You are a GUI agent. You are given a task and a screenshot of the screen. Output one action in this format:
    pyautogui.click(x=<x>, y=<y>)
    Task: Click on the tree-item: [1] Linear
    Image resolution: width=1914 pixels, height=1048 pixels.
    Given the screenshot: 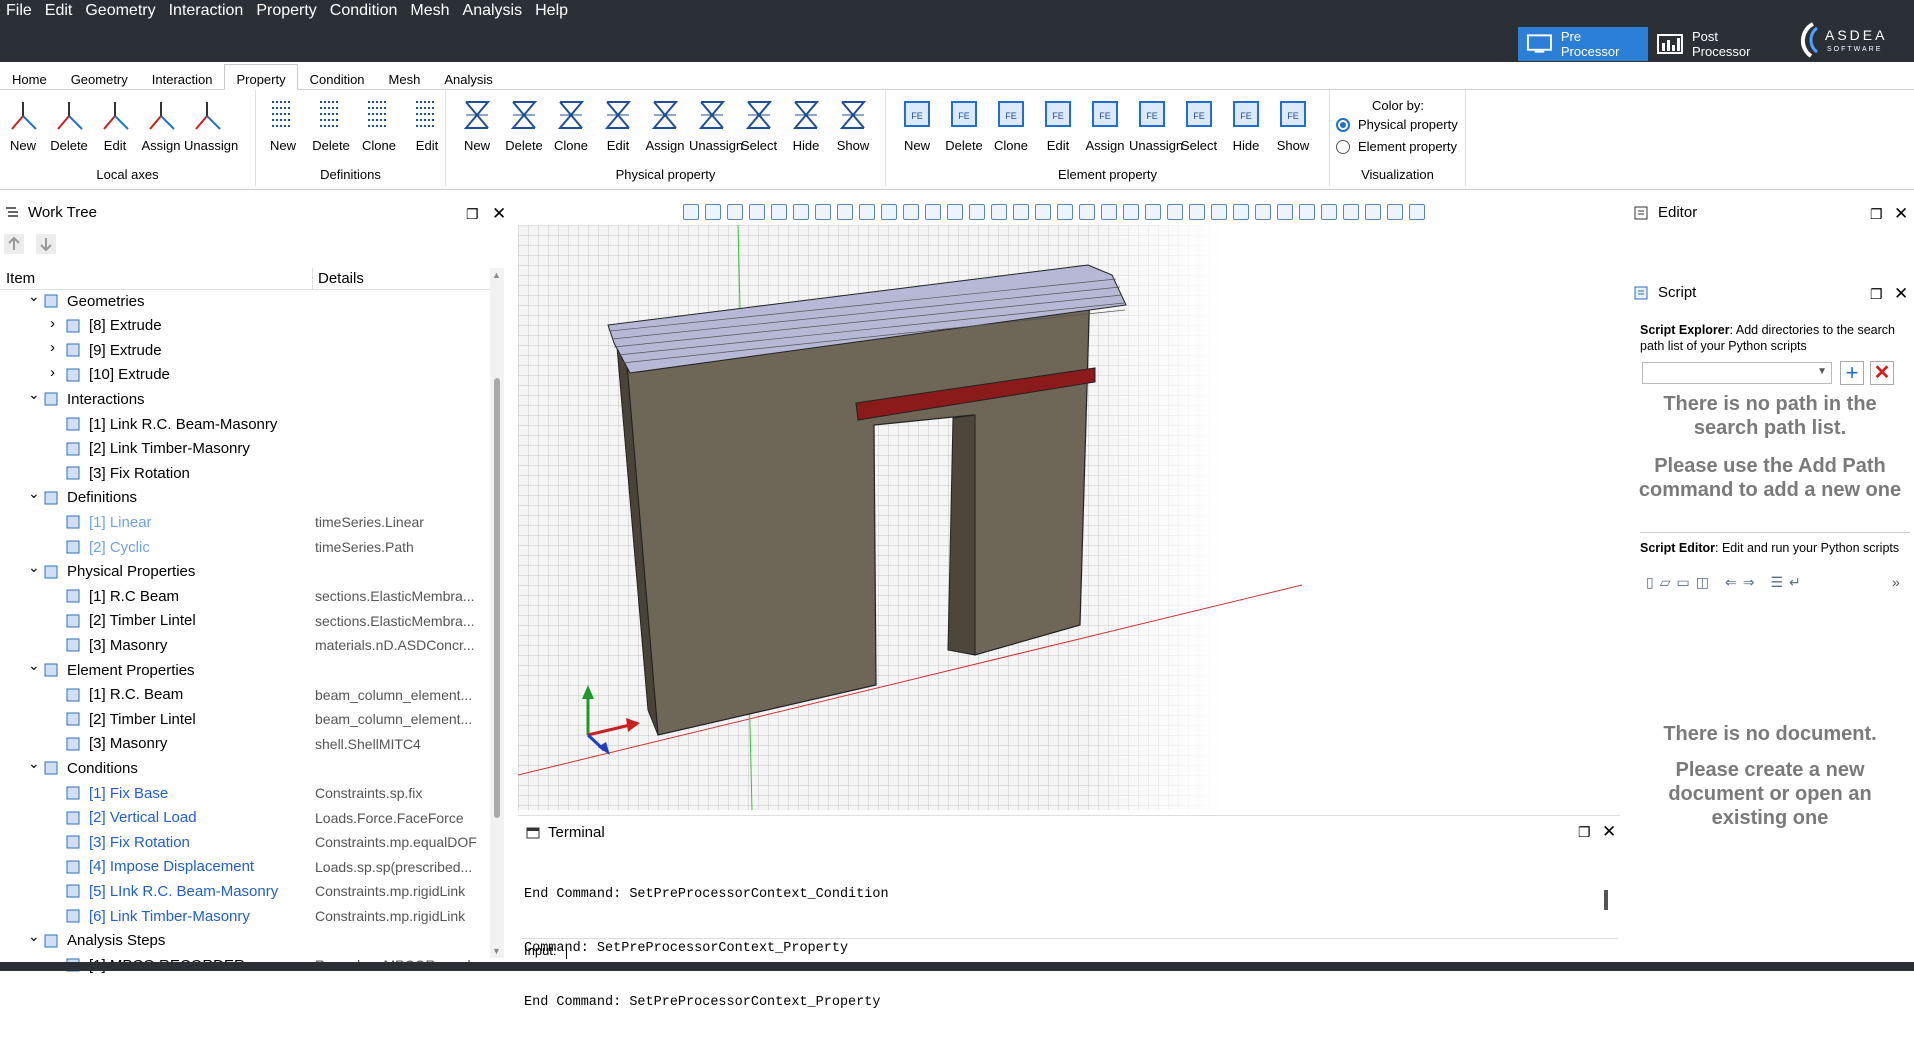 What is the action you would take?
    pyautogui.click(x=108, y=522)
    